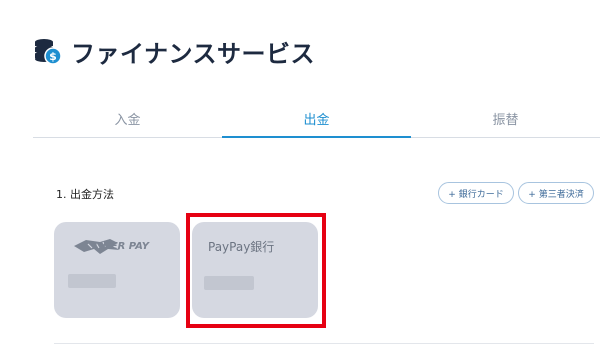  Describe the element at coordinates (127, 118) in the screenshot. I see `tab-deposit: 入金` at that location.